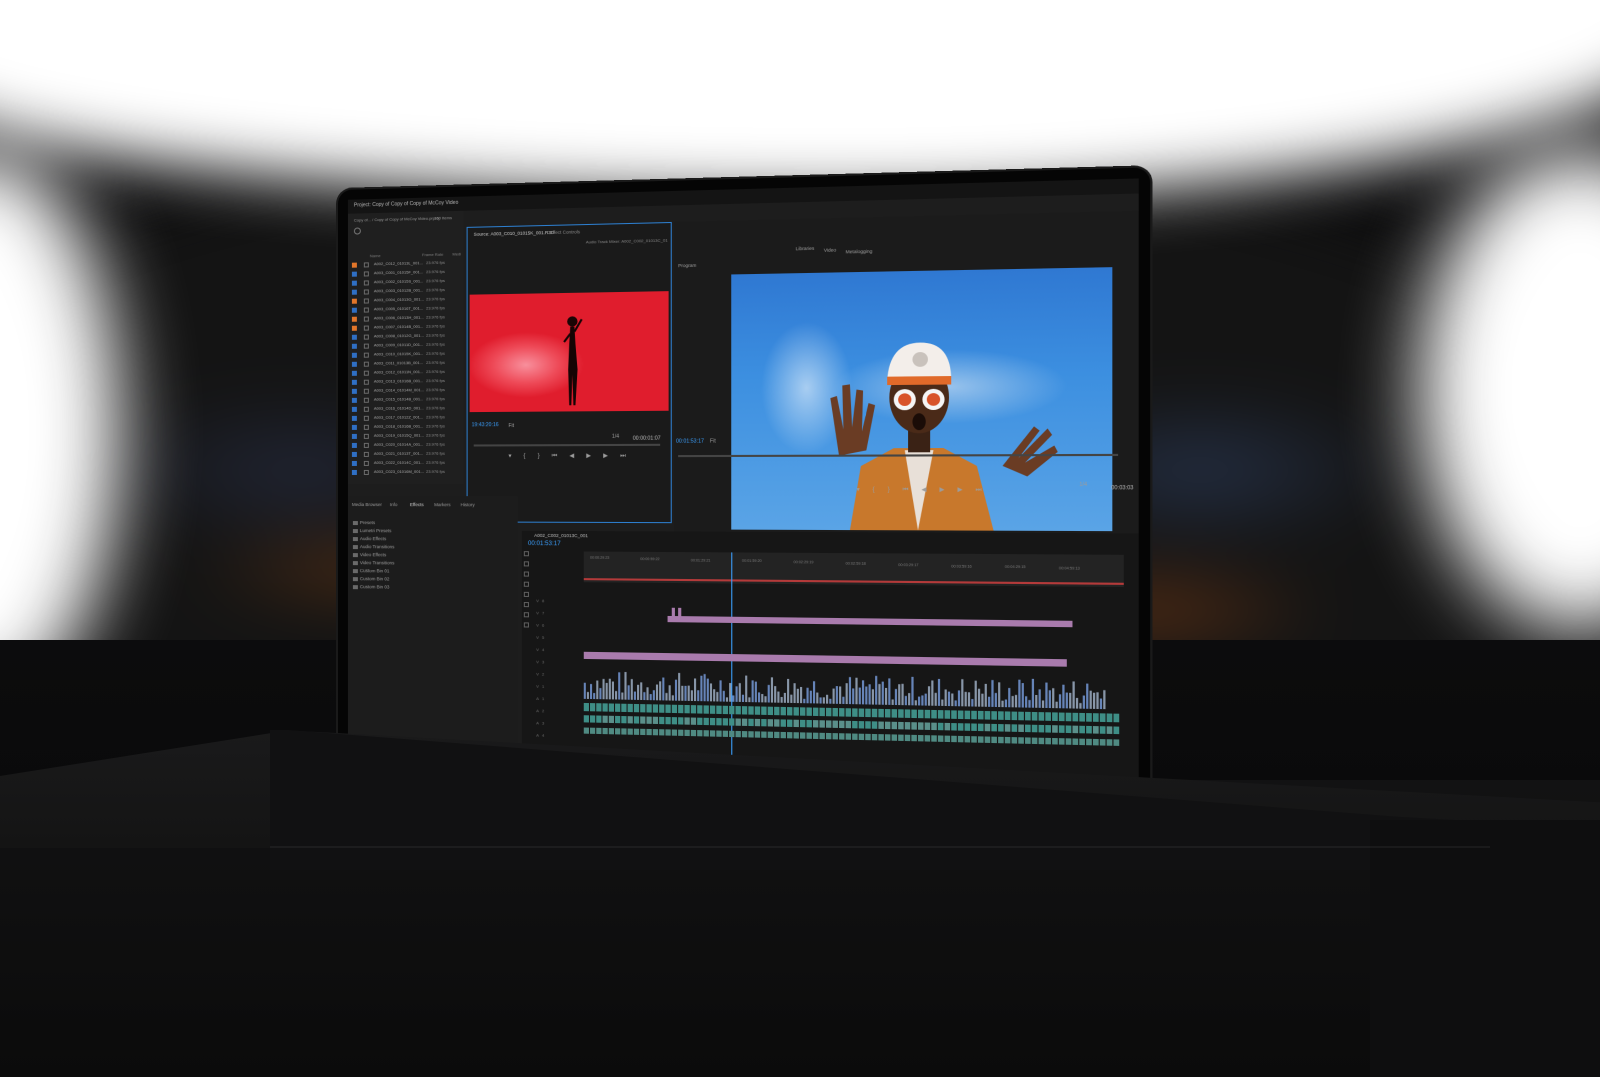  What do you see at coordinates (407, 364) in the screenshot?
I see `file-row: A003_C011_01013B_001... 23.976 fps` at bounding box center [407, 364].